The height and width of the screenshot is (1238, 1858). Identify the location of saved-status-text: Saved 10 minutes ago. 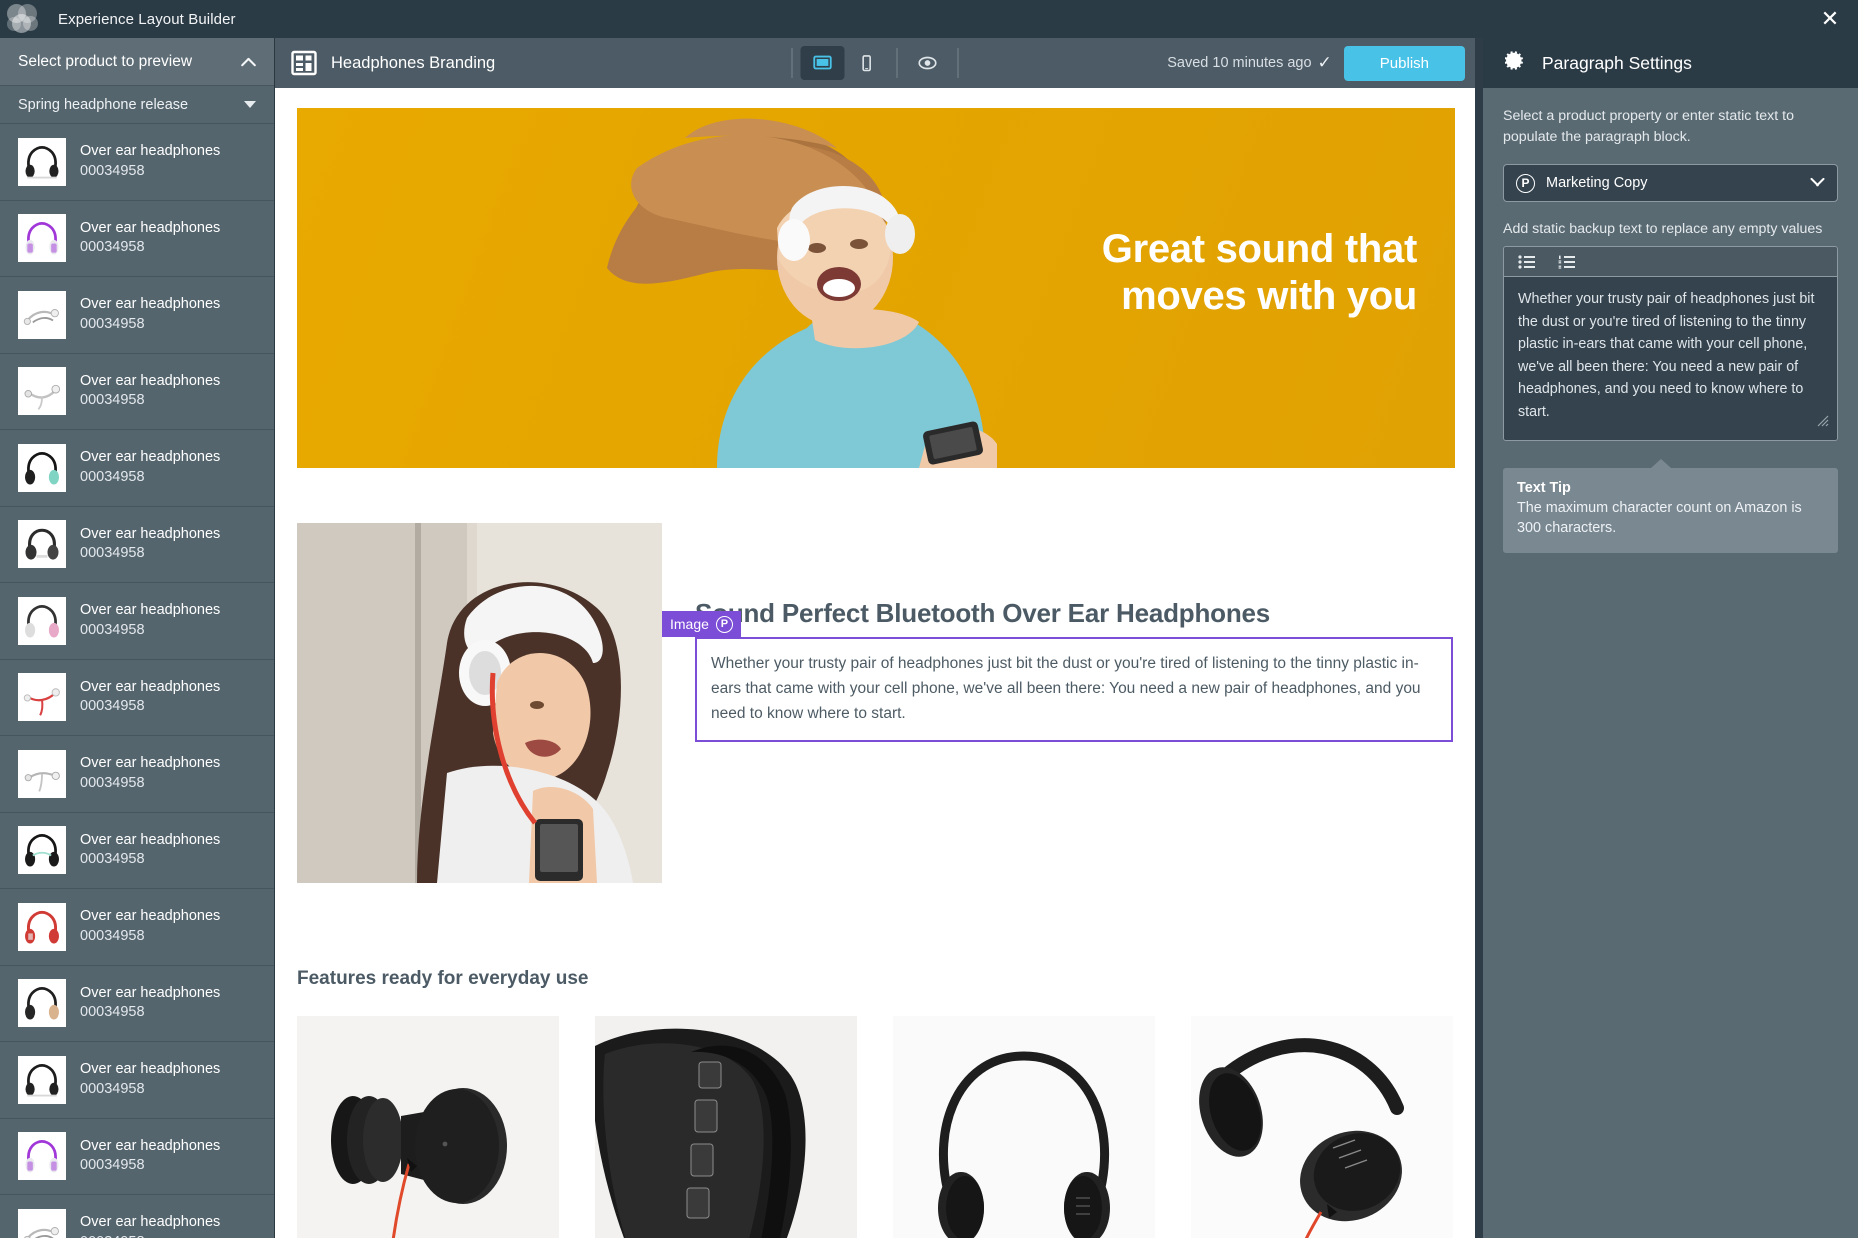
(1239, 63).